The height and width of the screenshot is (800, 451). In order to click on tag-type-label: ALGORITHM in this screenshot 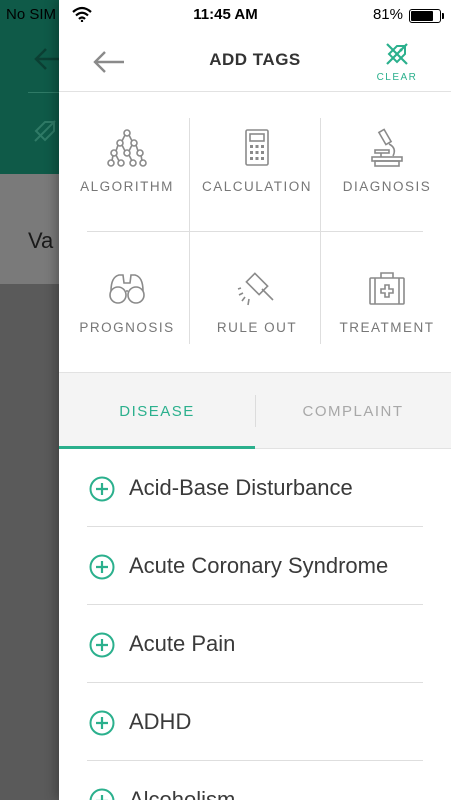, I will do `click(127, 186)`.